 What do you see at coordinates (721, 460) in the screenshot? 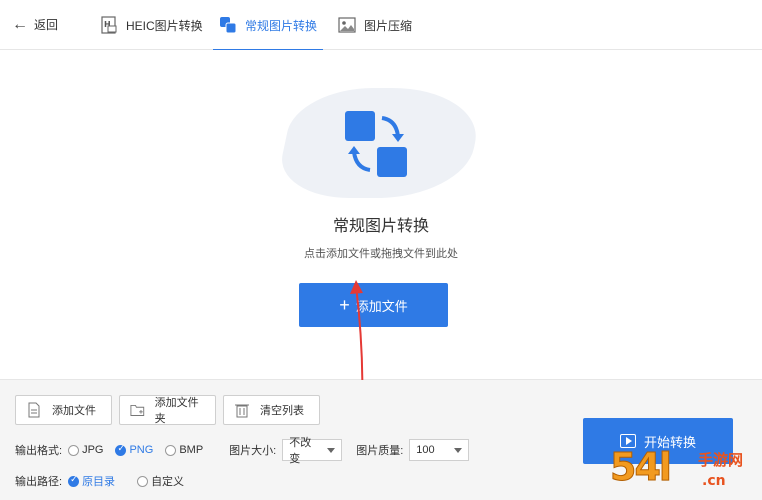
I see `watermark-text: 手游网` at bounding box center [721, 460].